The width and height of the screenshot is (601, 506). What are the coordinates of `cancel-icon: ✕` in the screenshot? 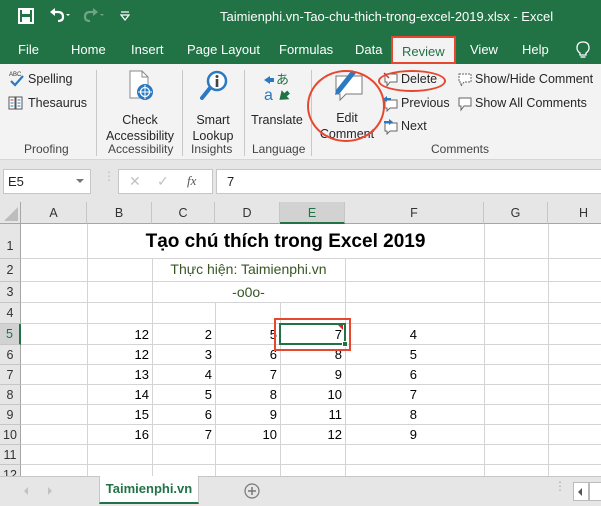 It's located at (135, 181).